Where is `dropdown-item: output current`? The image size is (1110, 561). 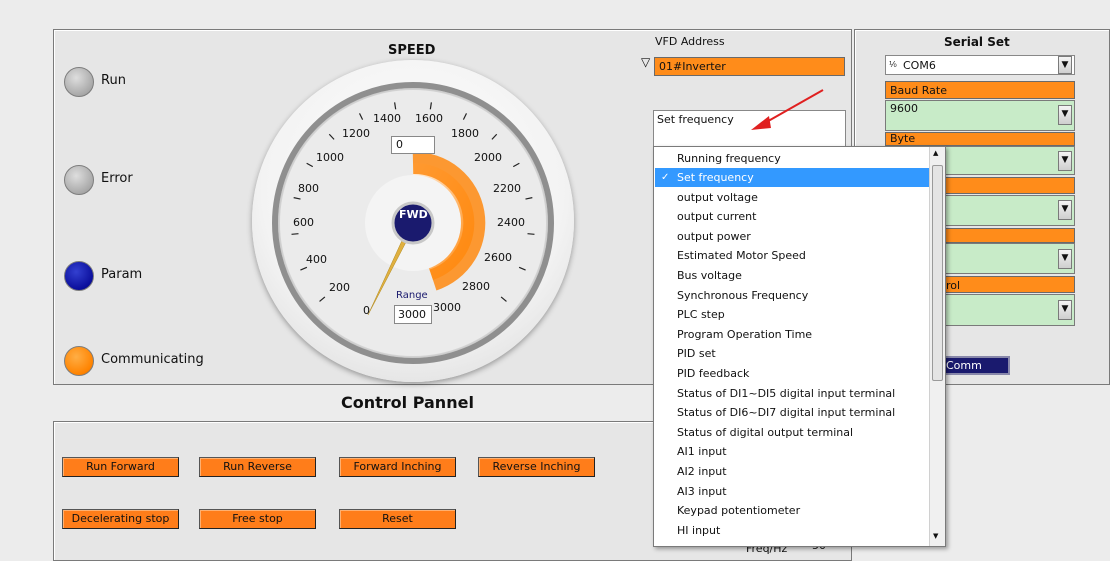
dropdown-item: output current is located at coordinates (792, 216).